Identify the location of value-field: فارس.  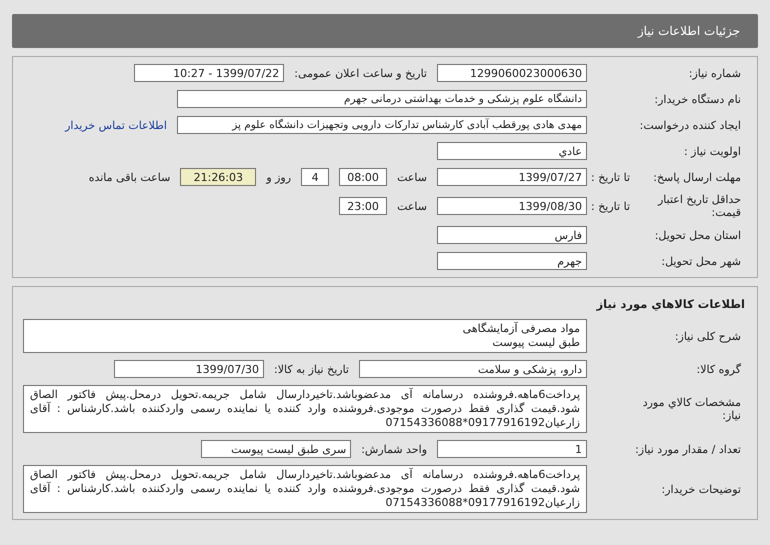
(512, 235).